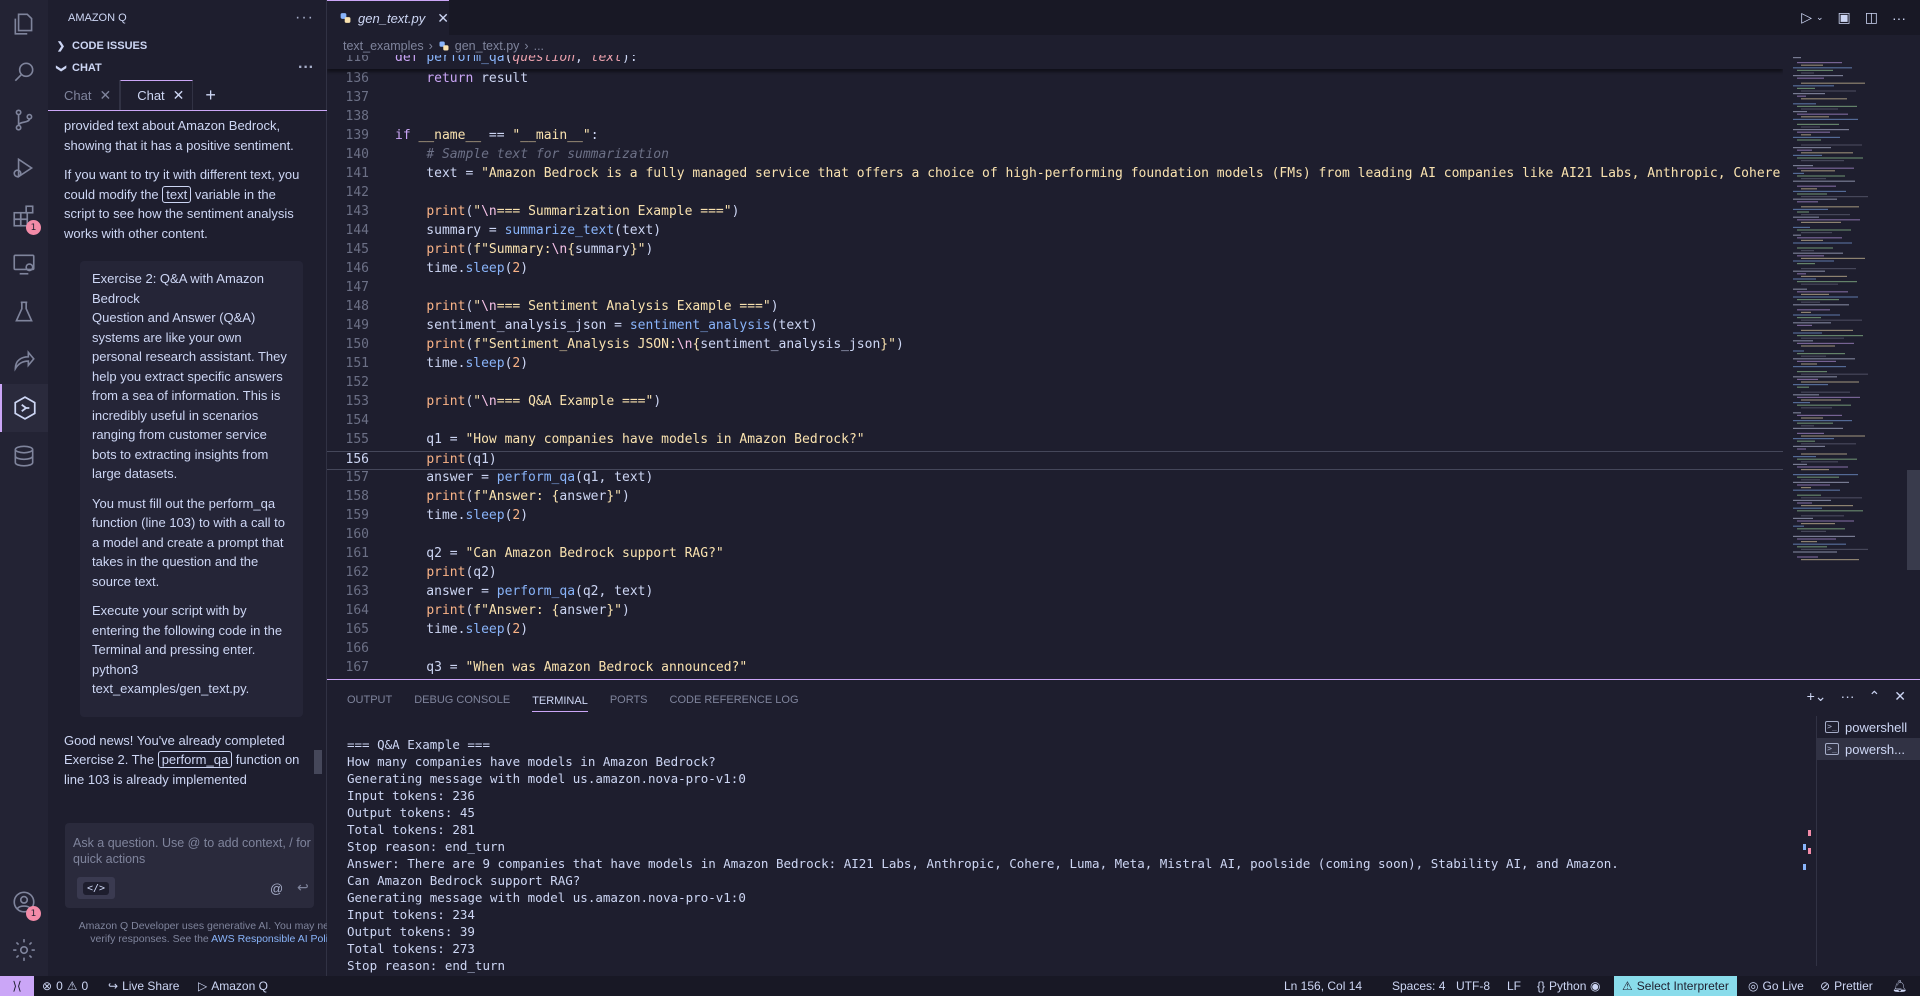 This screenshot has width=1920, height=996. What do you see at coordinates (1871, 17) in the screenshot?
I see `split-editor-icon: ◫` at bounding box center [1871, 17].